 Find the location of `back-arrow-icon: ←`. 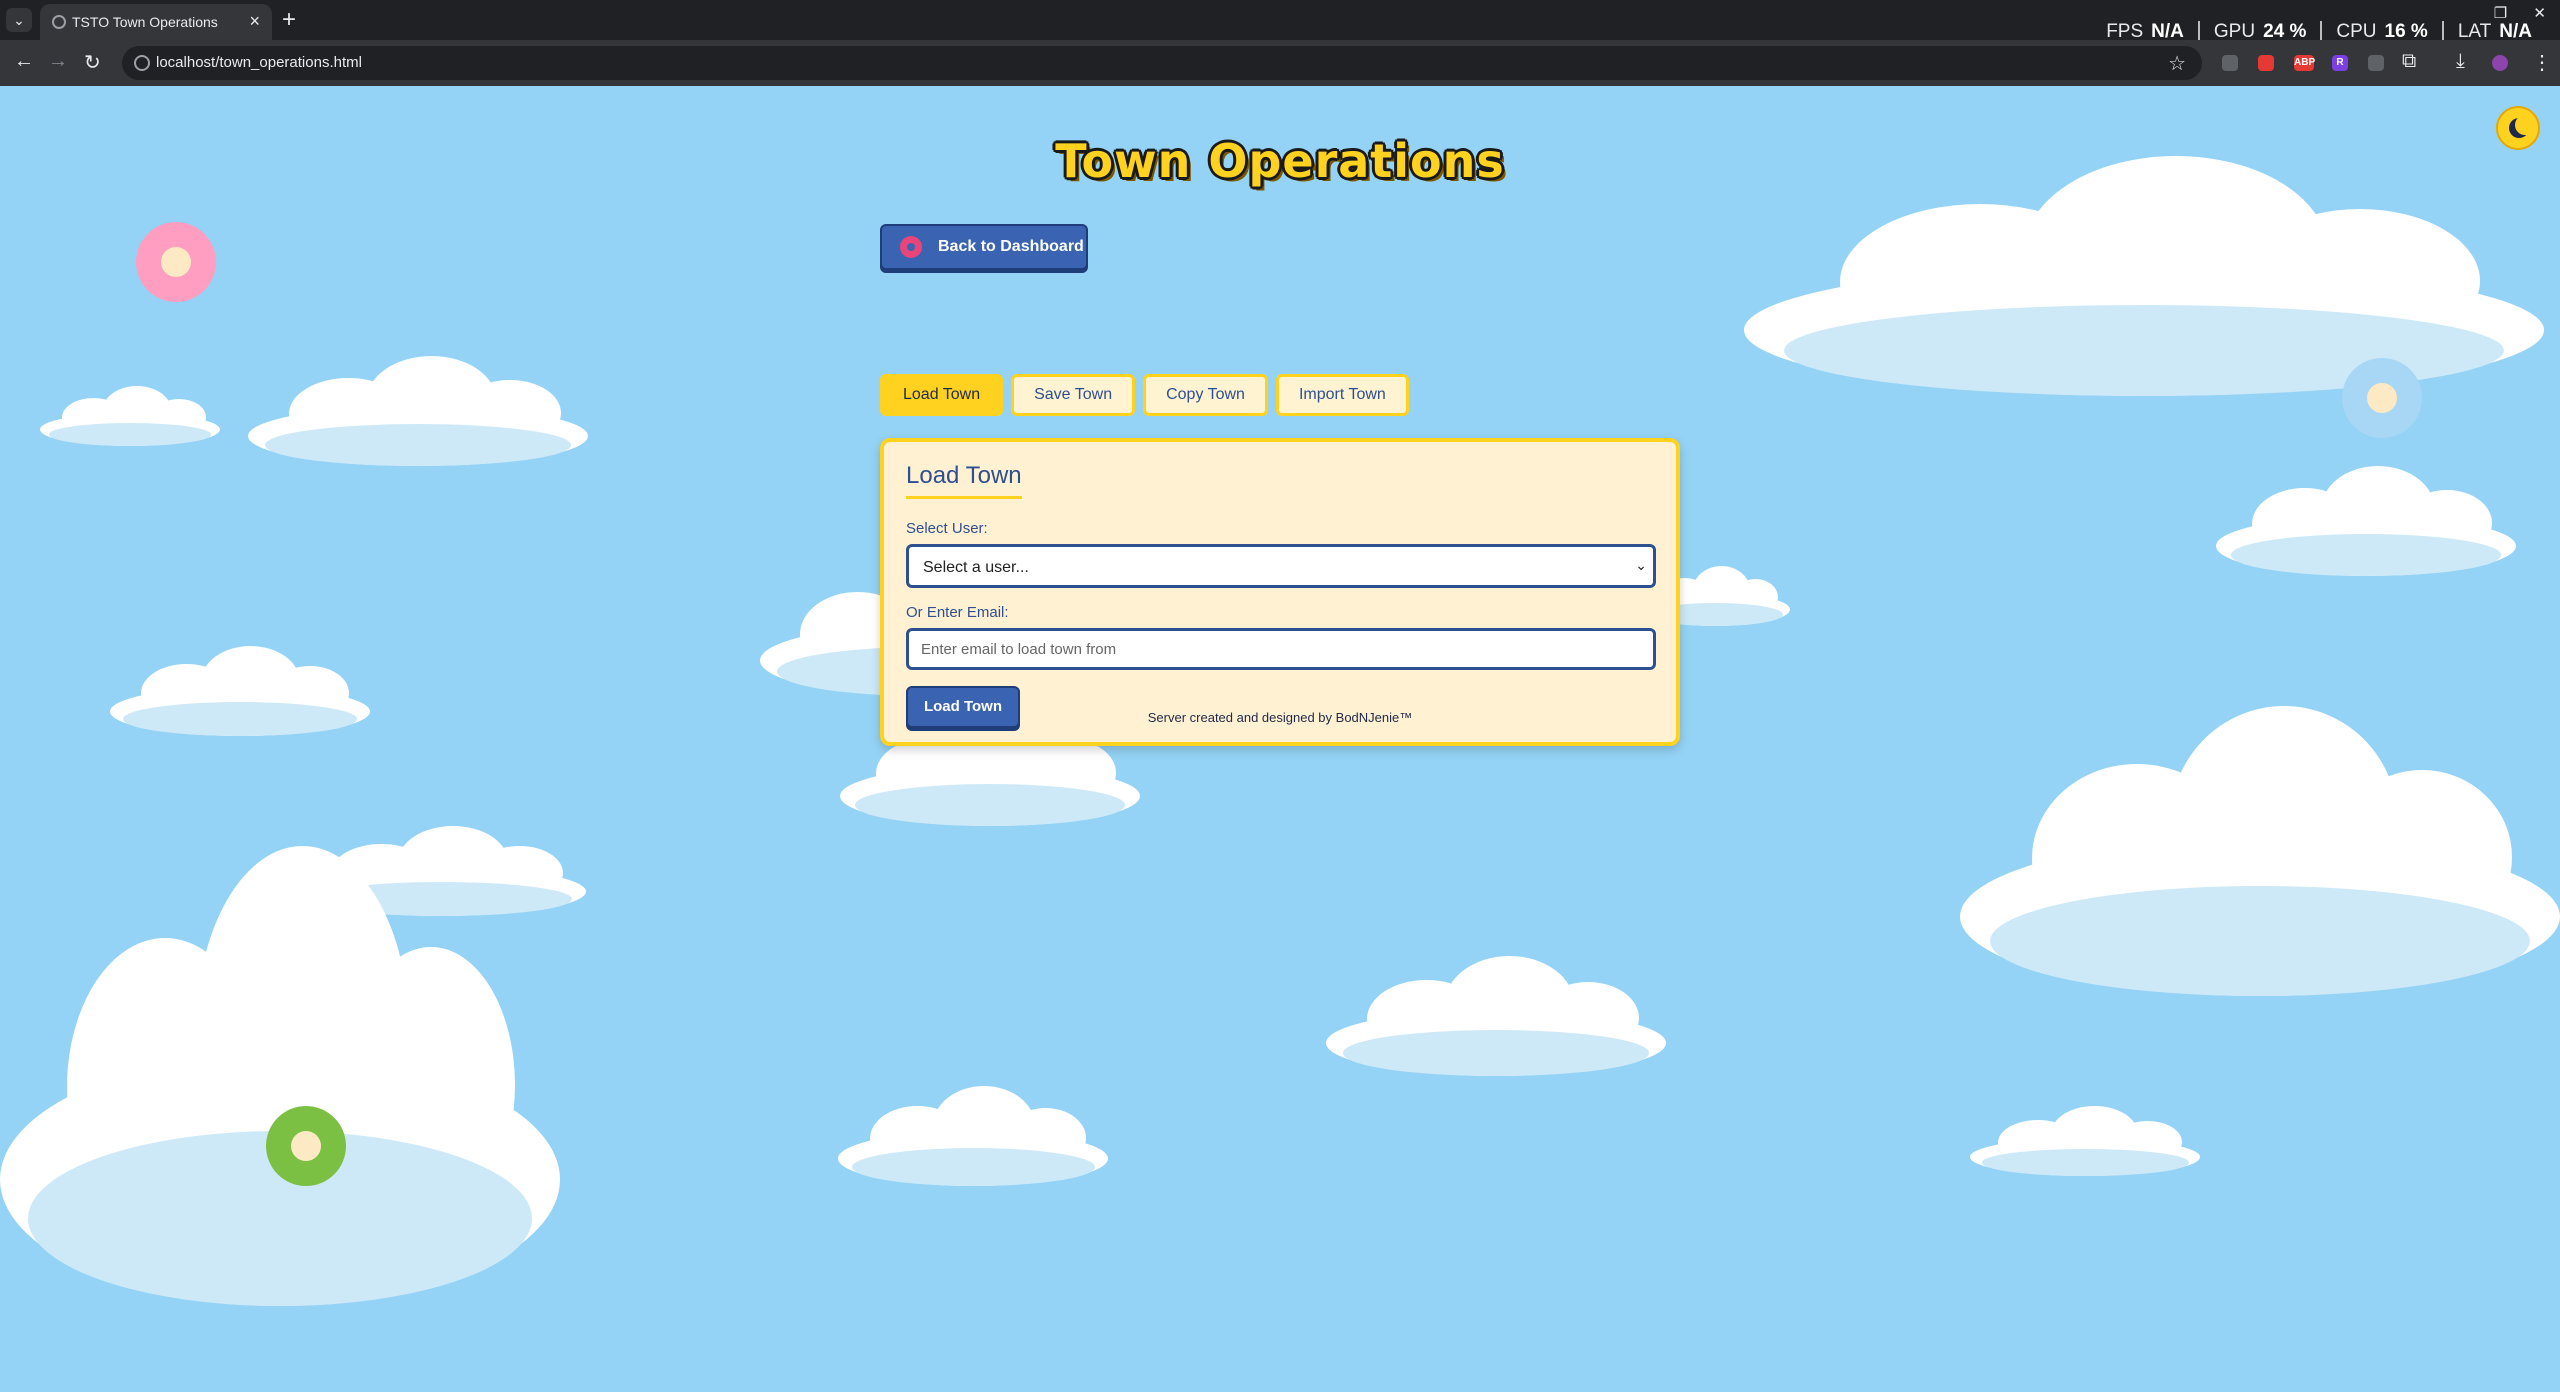

back-arrow-icon: ← is located at coordinates (24, 61).